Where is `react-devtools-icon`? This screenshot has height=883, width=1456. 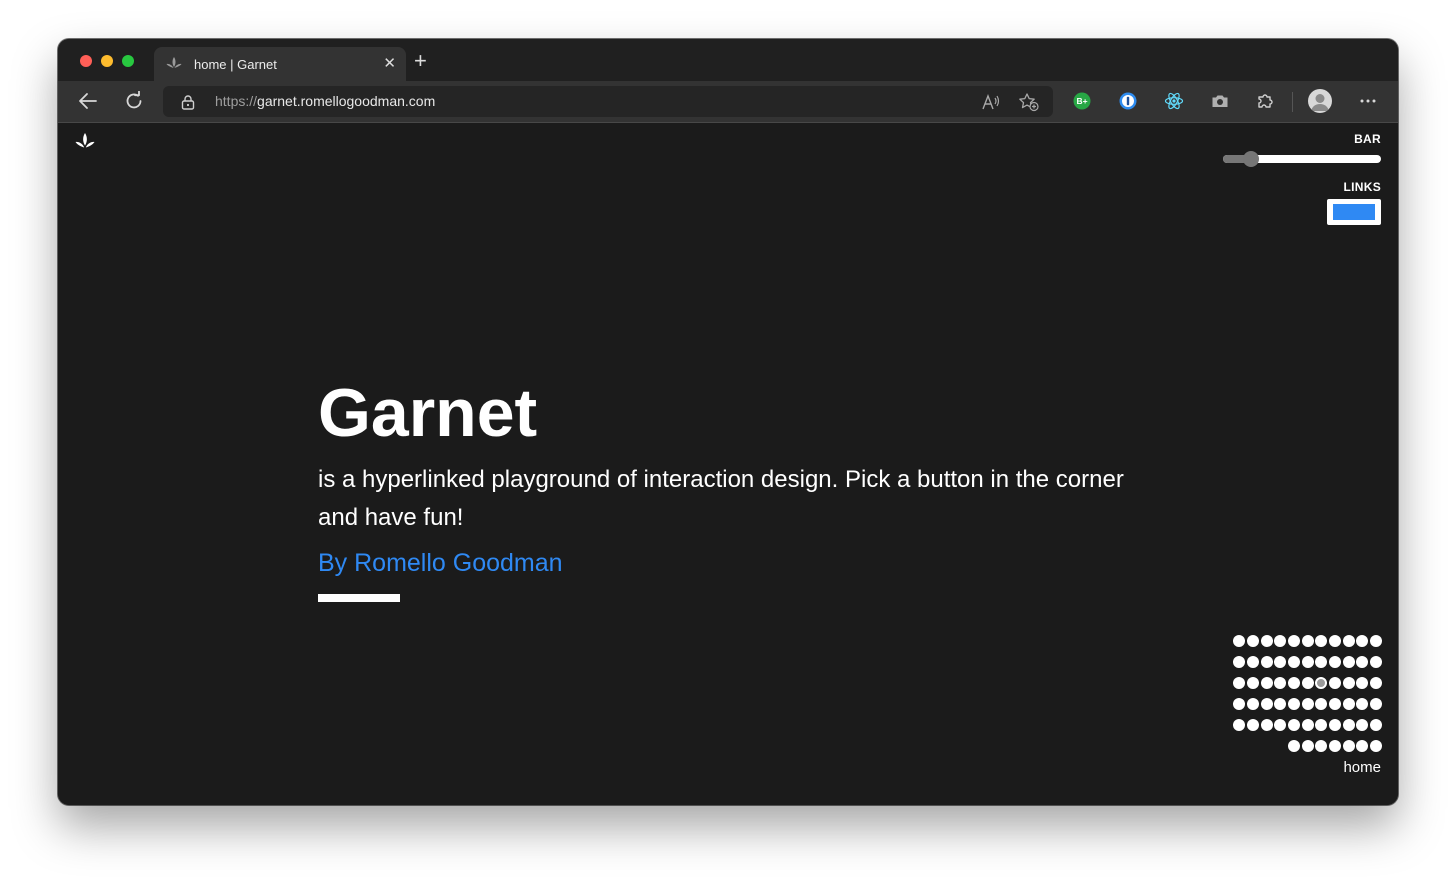
react-devtools-icon is located at coordinates (1174, 101).